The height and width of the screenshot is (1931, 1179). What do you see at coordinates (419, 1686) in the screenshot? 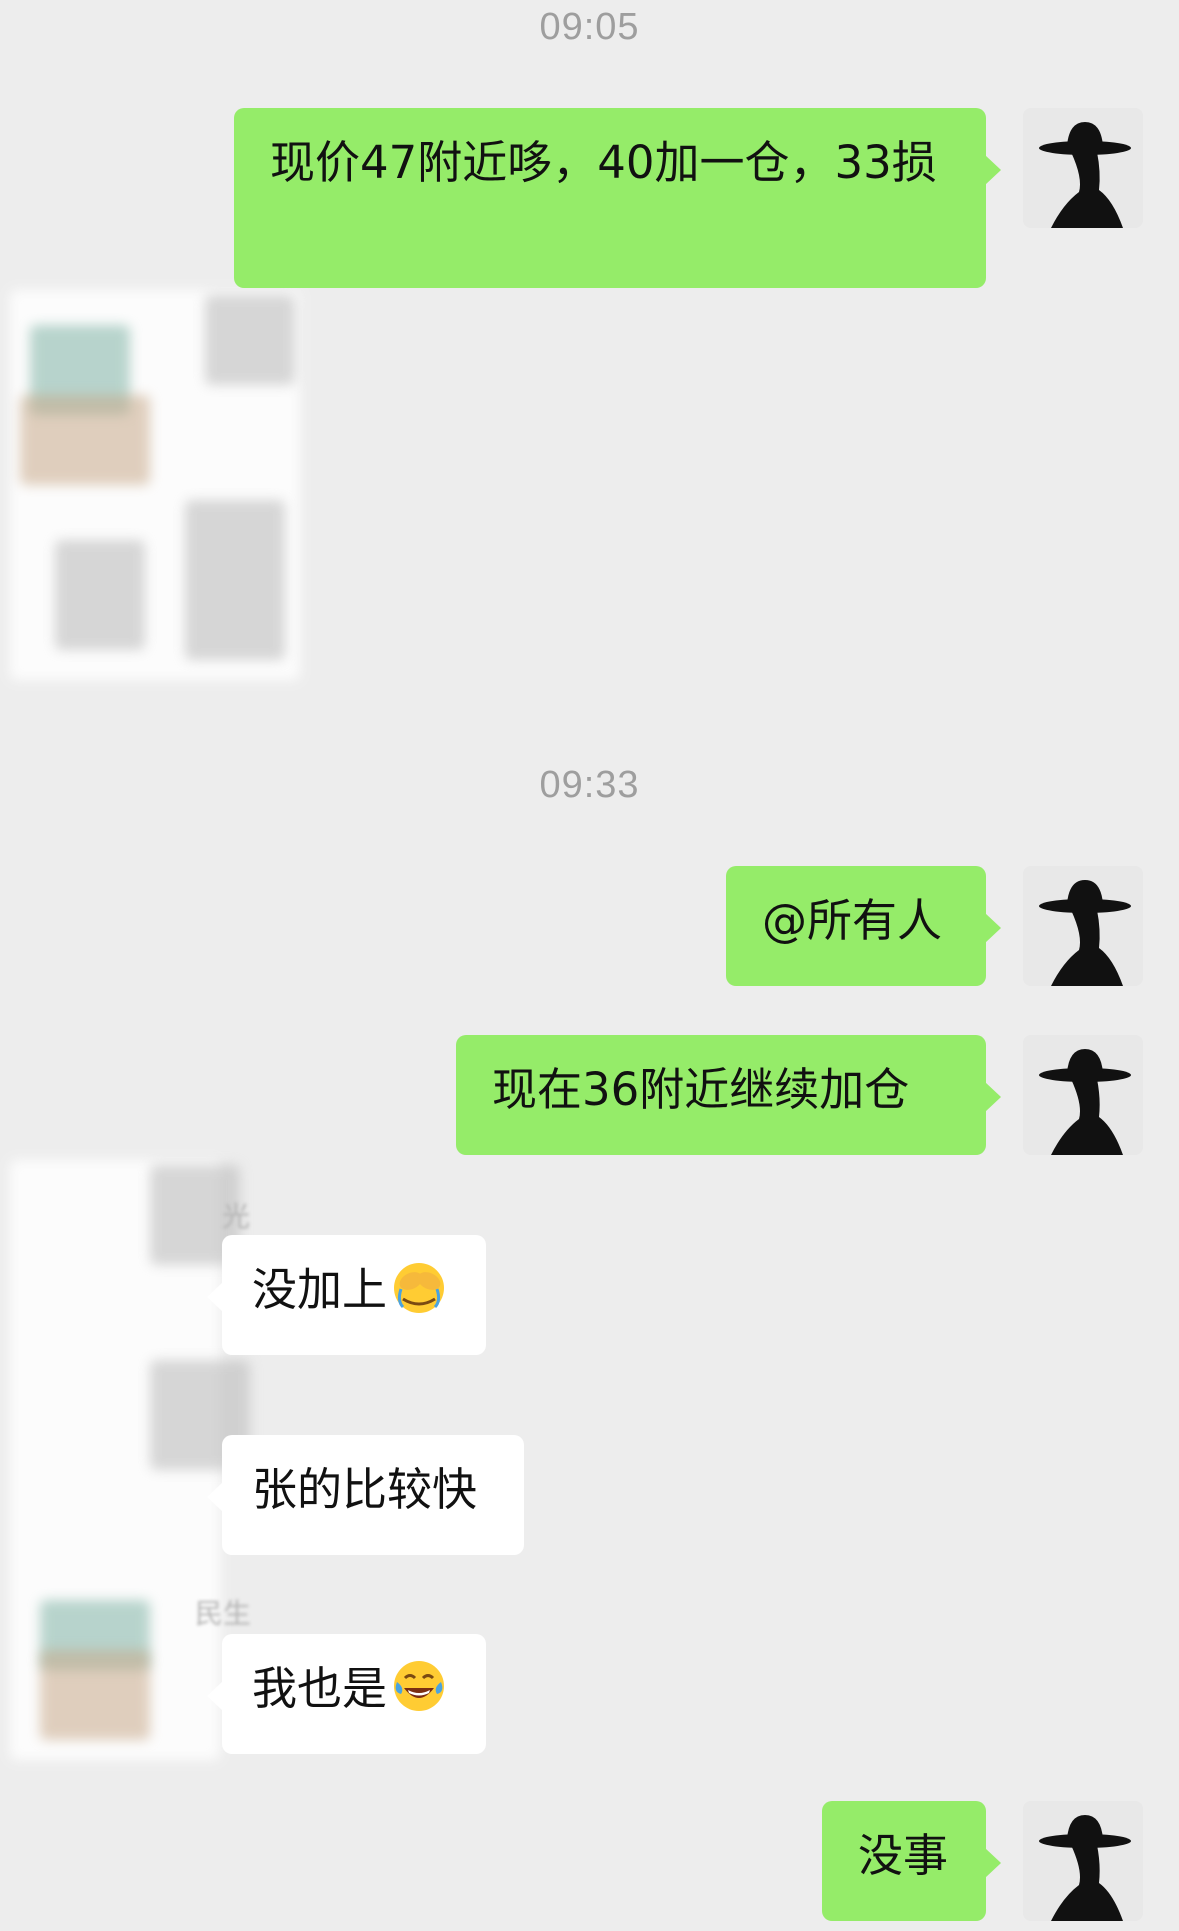
I see `tears-of-joy-emoji-icon` at bounding box center [419, 1686].